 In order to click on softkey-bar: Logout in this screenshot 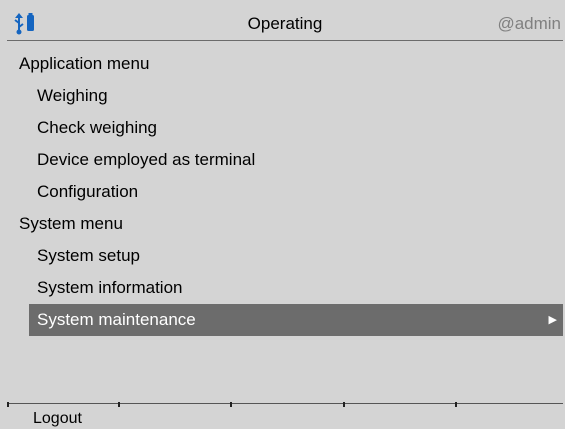, I will do `click(285, 415)`.